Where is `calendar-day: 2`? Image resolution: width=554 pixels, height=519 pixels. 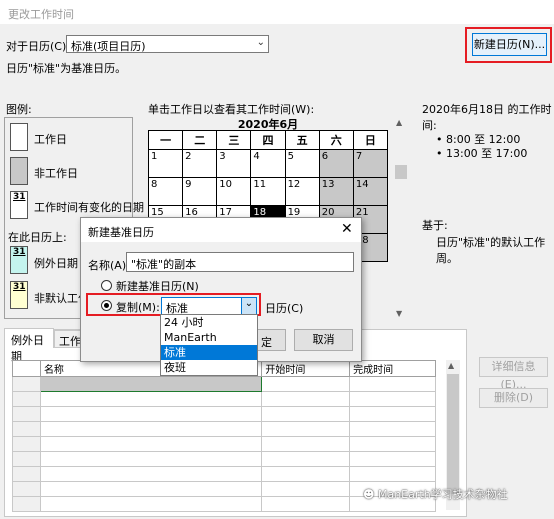 calendar-day: 2 is located at coordinates (200, 163).